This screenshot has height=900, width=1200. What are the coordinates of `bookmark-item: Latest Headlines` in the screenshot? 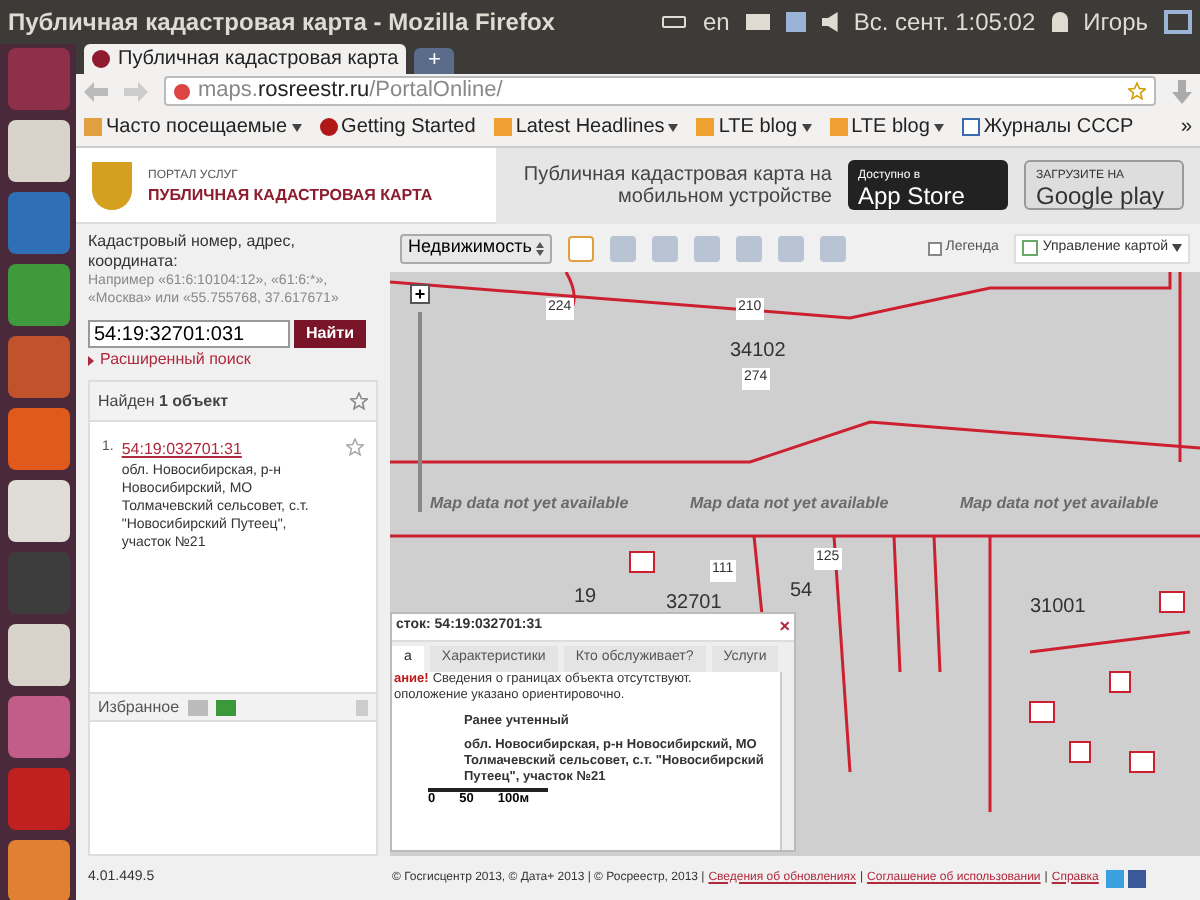 It's located at (586, 127).